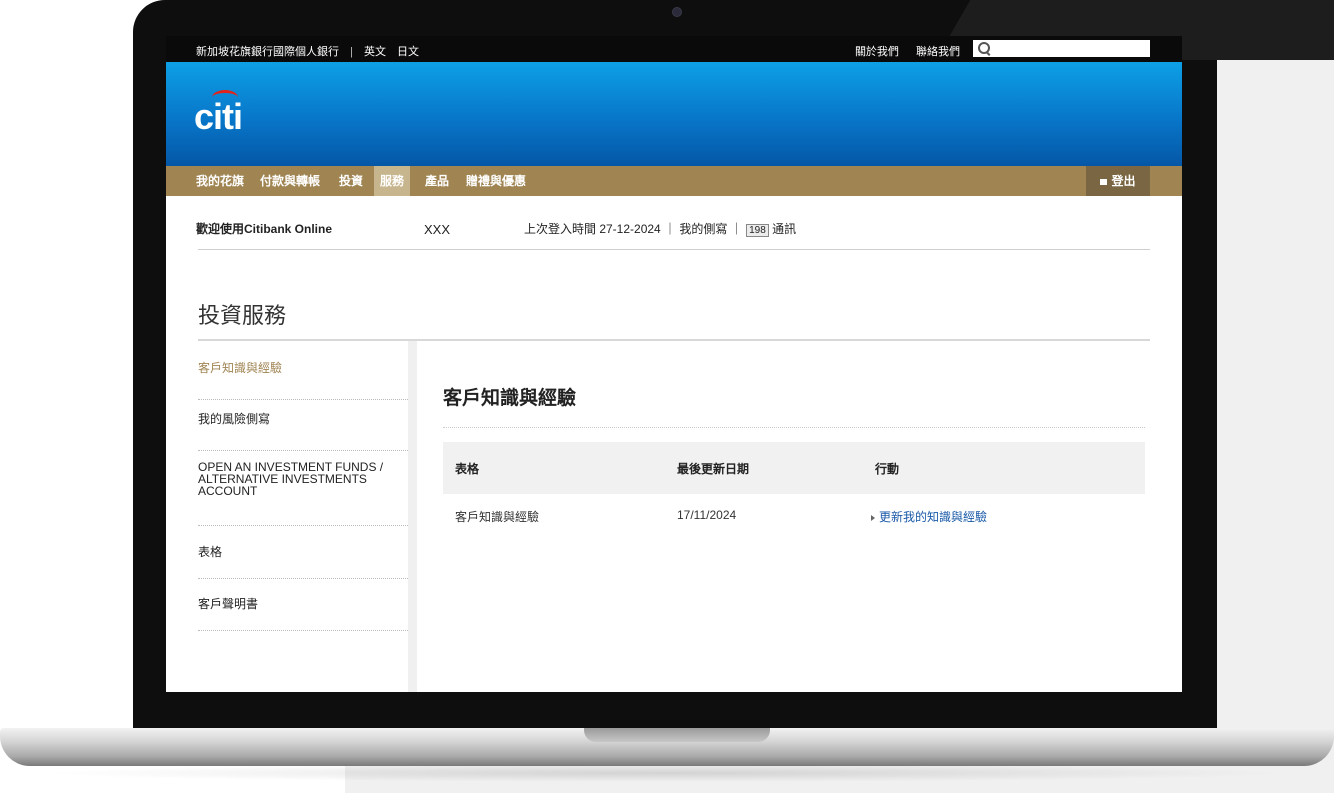 This screenshot has width=1334, height=793. I want to click on search-icon-handle, so click(988, 53).